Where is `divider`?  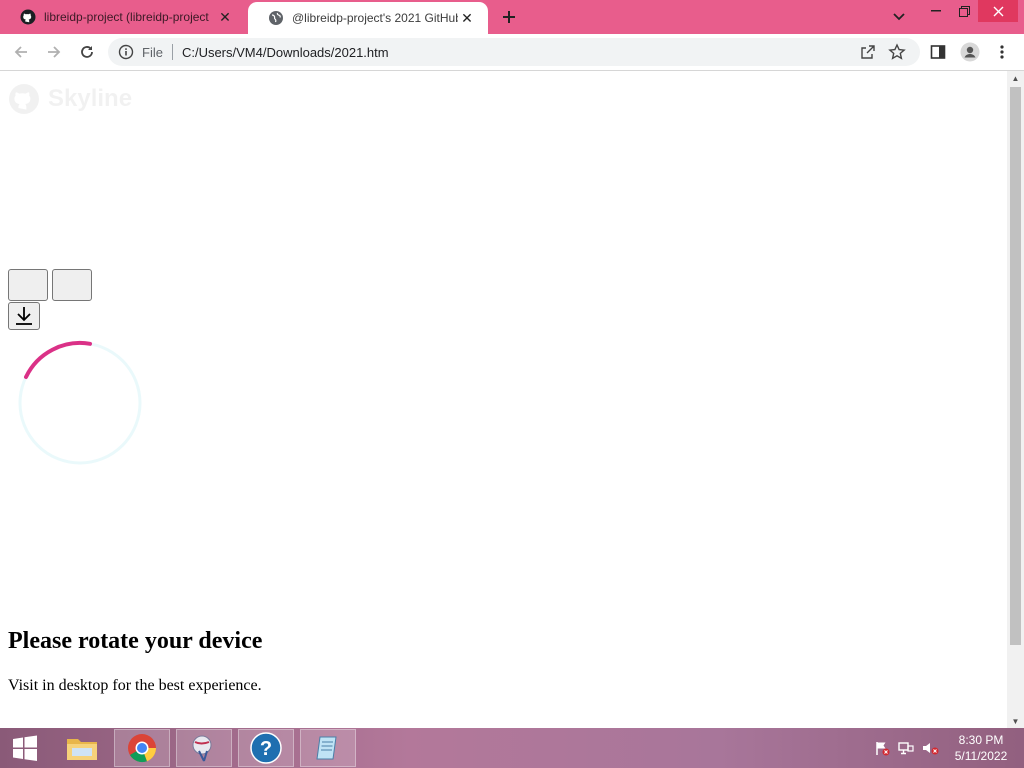
divider is located at coordinates (172, 52).